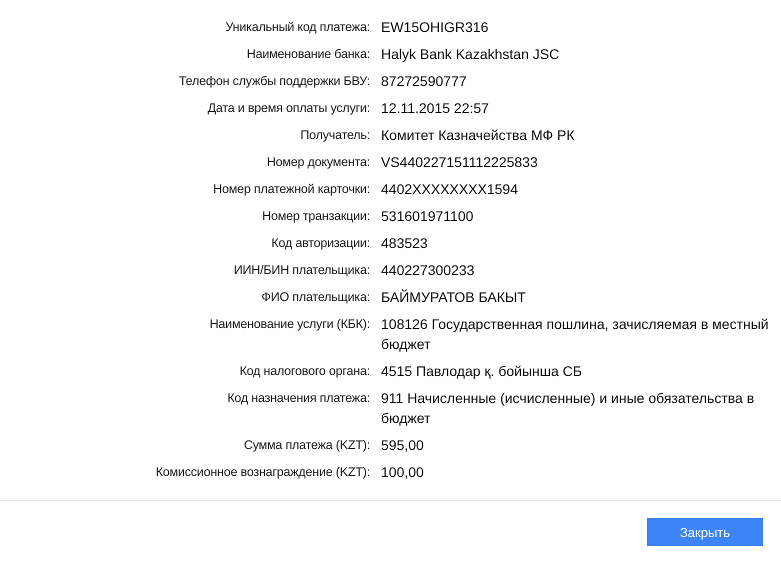  What do you see at coordinates (435, 27) in the screenshot?
I see `field-value: EW15OHIGR316` at bounding box center [435, 27].